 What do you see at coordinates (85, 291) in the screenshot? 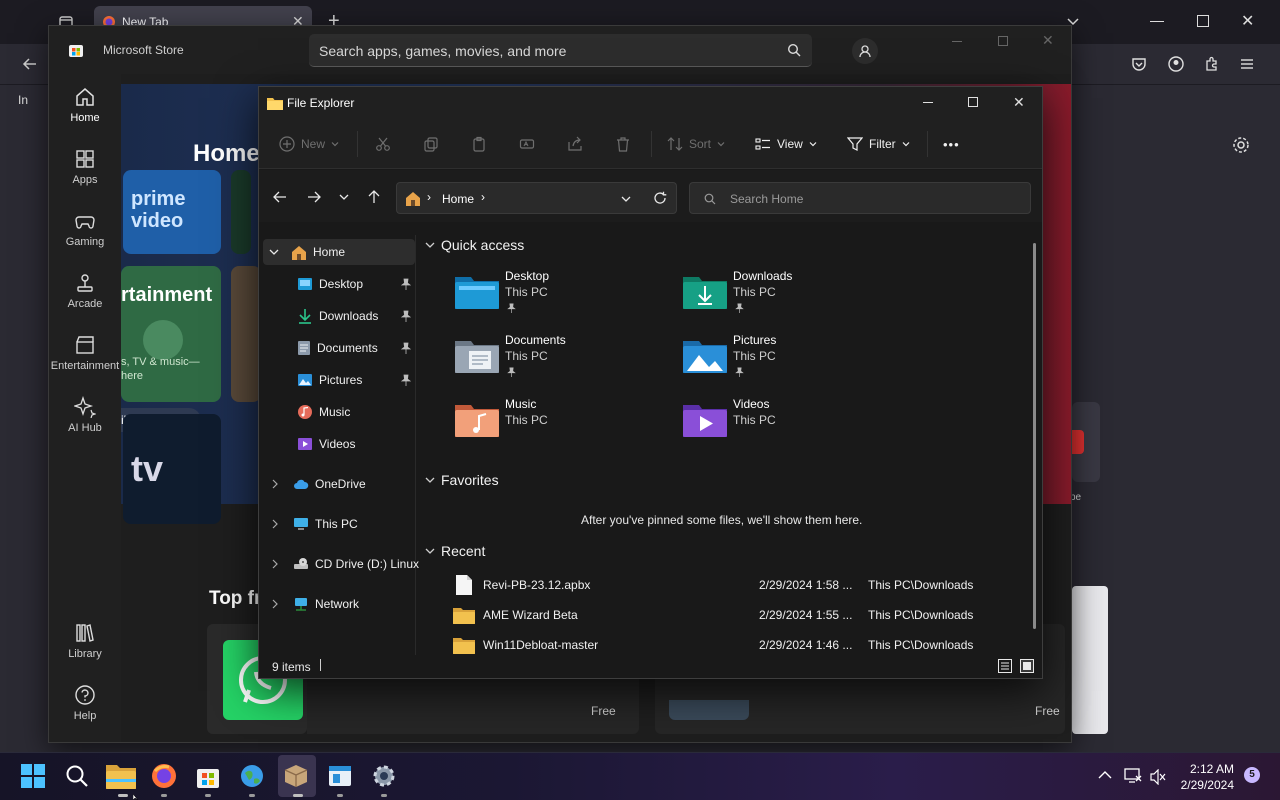
I see `store-nav-arcade: Arcade` at bounding box center [85, 291].